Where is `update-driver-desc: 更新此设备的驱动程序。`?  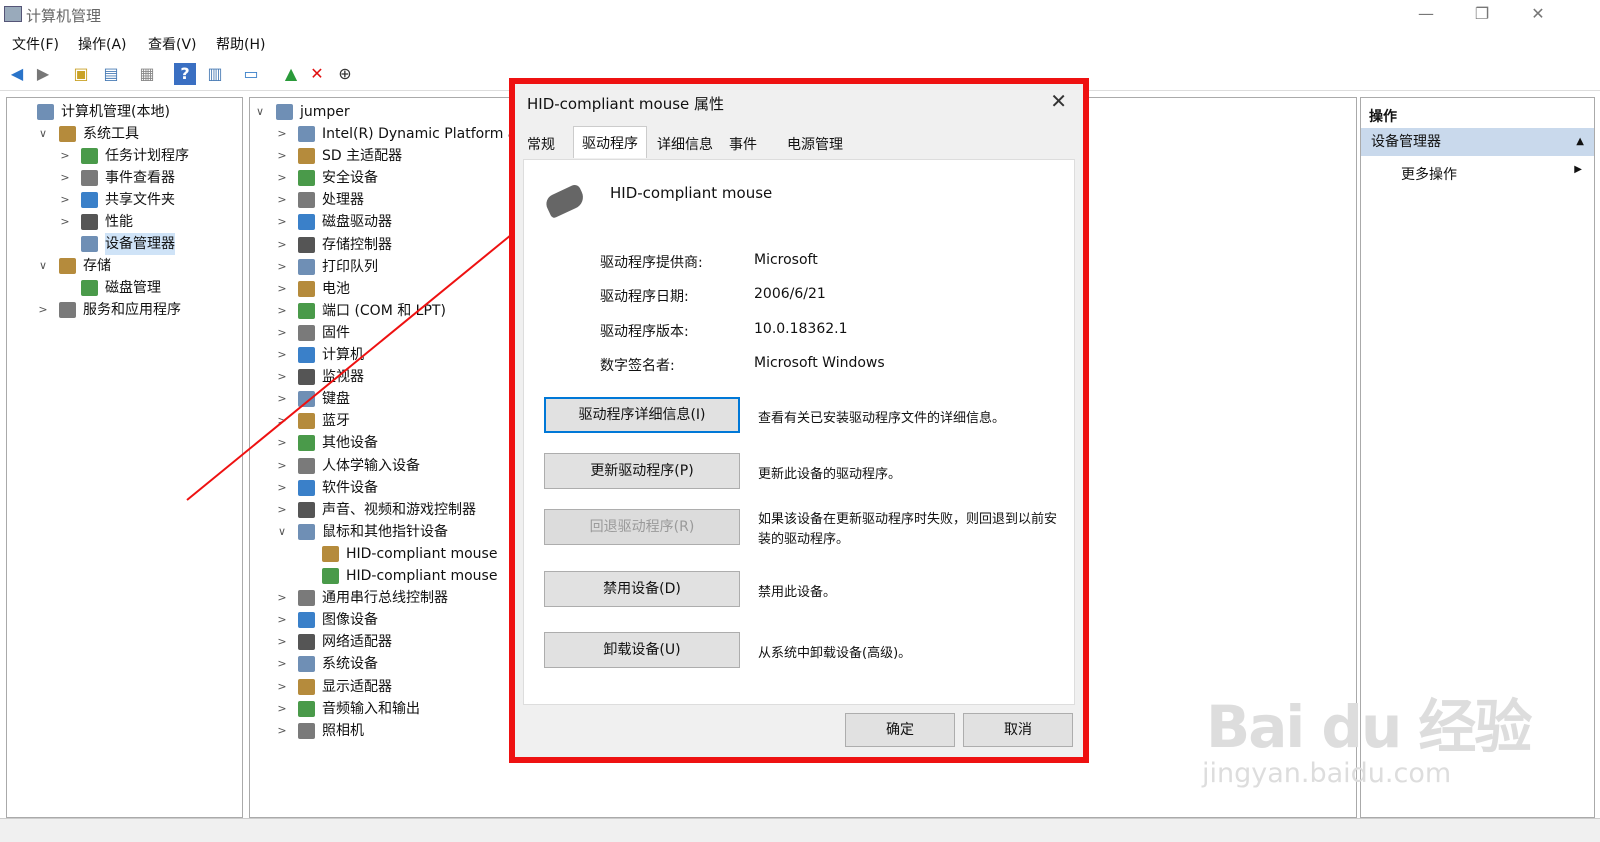
update-driver-desc: 更新此设备的驱动程序。 is located at coordinates (830, 474).